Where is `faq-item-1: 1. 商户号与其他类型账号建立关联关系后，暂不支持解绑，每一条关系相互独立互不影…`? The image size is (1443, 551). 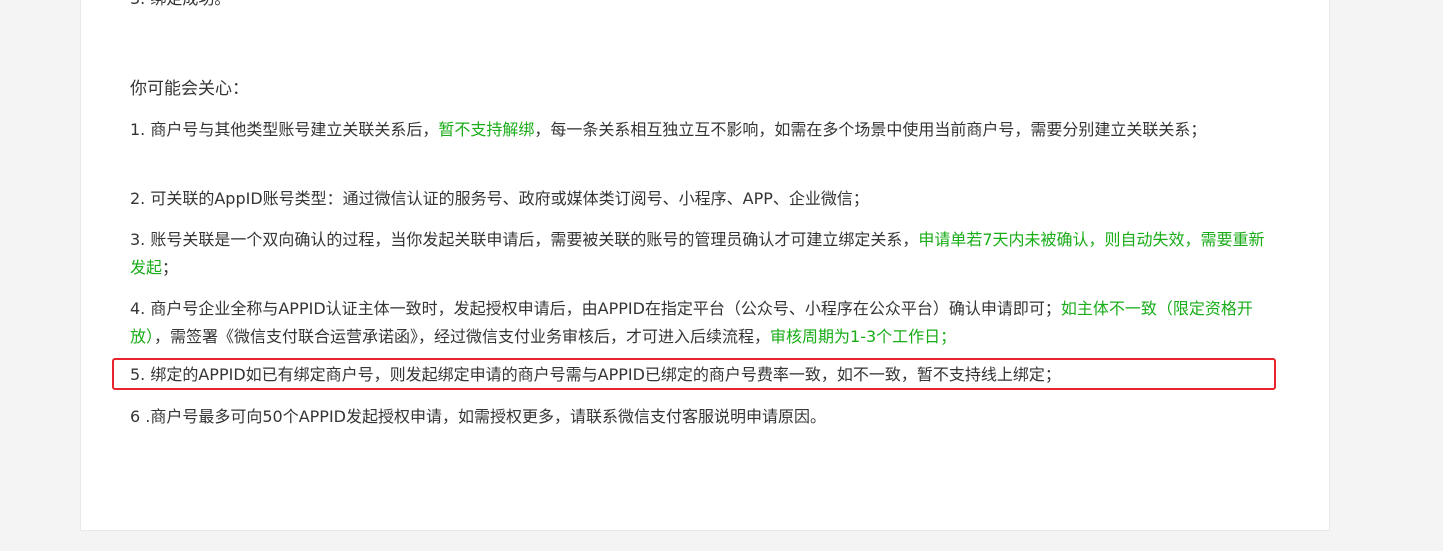 faq-item-1: 1. 商户号与其他类型账号建立关联关系后，暂不支持解绑，每一条关系相互独立互不影… is located at coordinates (697, 130).